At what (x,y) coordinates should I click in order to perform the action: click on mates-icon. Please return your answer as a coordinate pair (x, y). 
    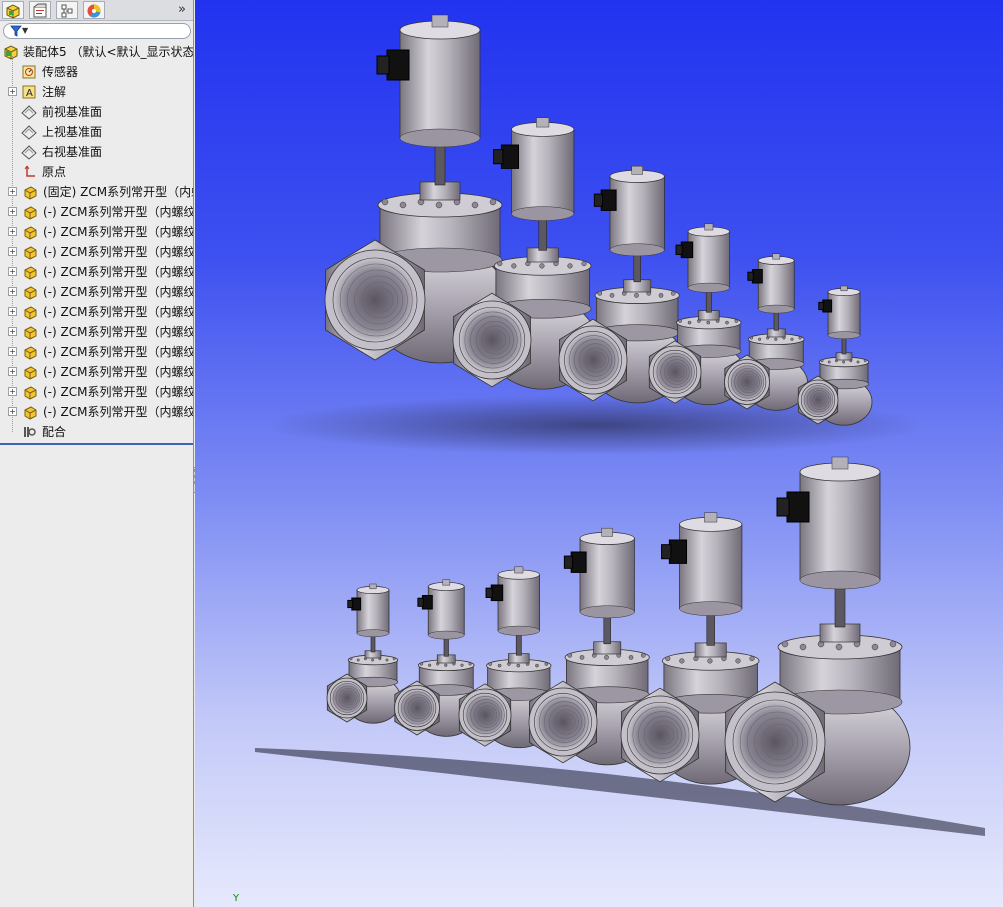
    Looking at the image, I should click on (30, 432).